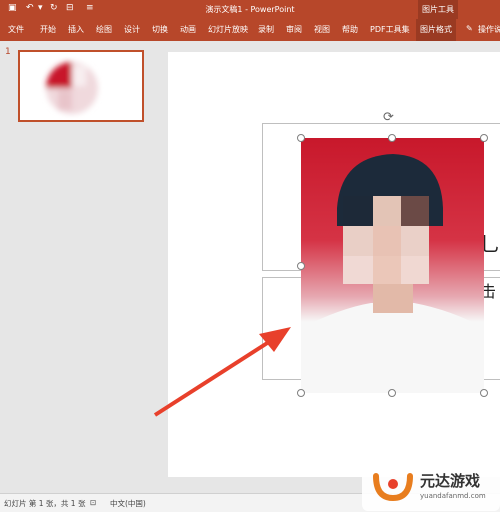 The height and width of the screenshot is (512, 500). Describe the element at coordinates (93, 502) in the screenshot. I see `notes-icon: ⊡` at that location.